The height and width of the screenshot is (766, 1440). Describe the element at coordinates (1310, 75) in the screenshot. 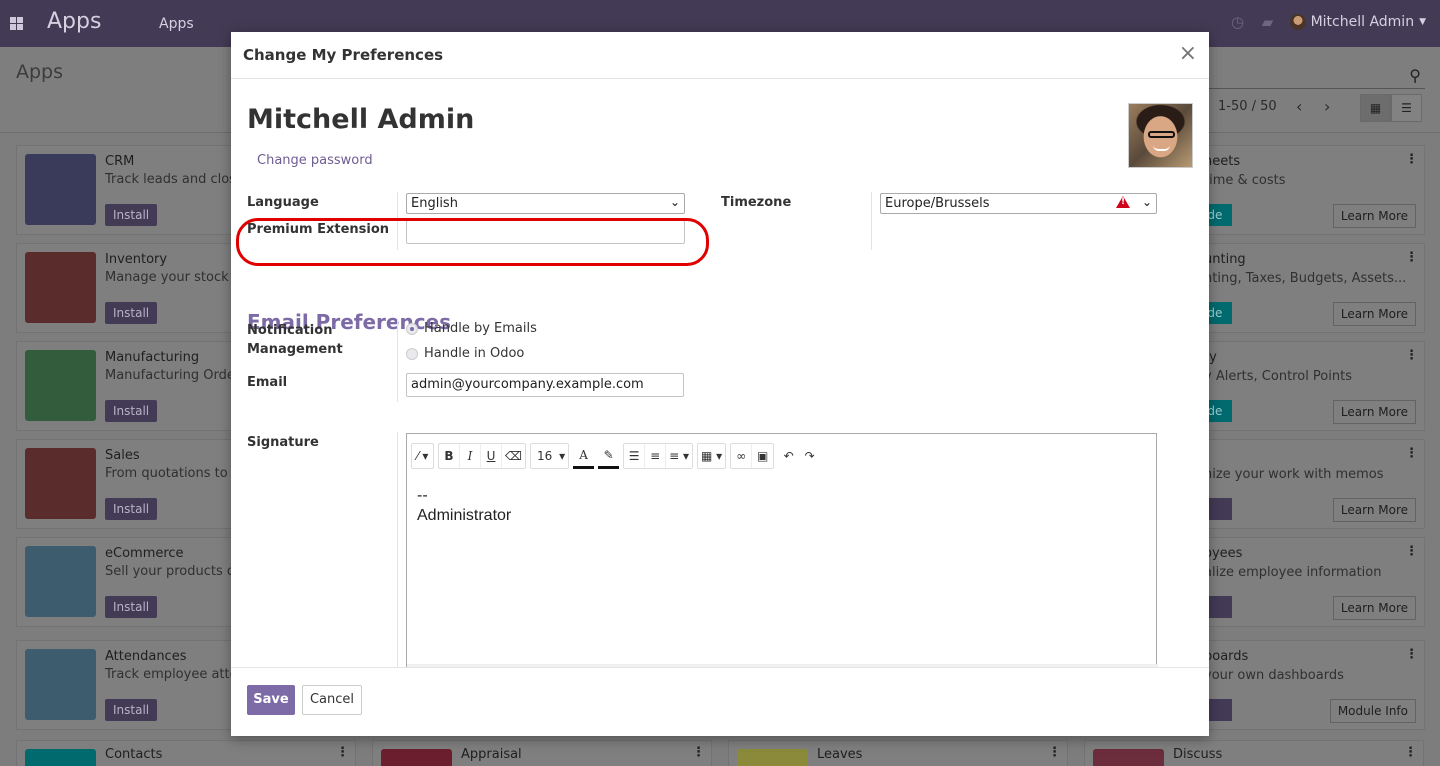

I see `search-input: ⚲` at that location.